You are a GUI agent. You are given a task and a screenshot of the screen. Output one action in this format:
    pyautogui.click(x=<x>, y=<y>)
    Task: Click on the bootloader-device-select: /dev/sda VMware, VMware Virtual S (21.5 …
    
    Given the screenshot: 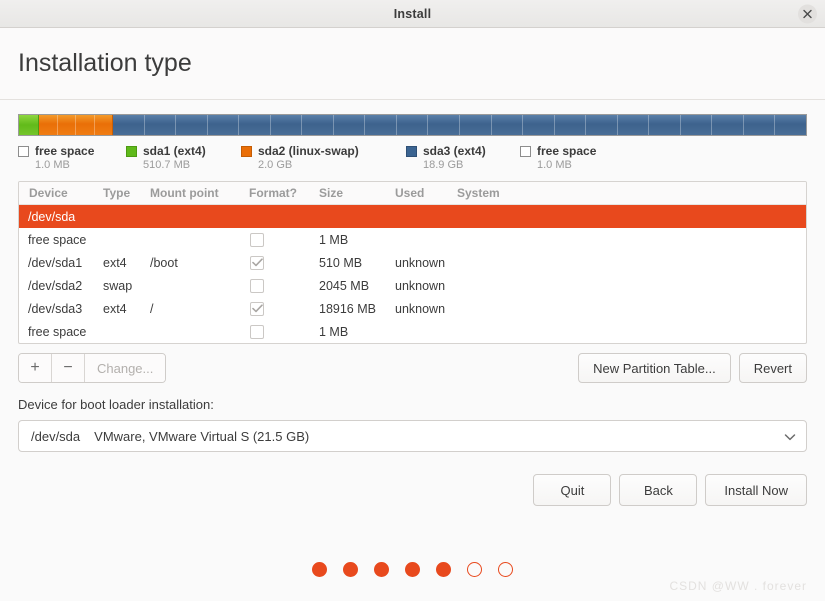 What is the action you would take?
    pyautogui.click(x=412, y=436)
    